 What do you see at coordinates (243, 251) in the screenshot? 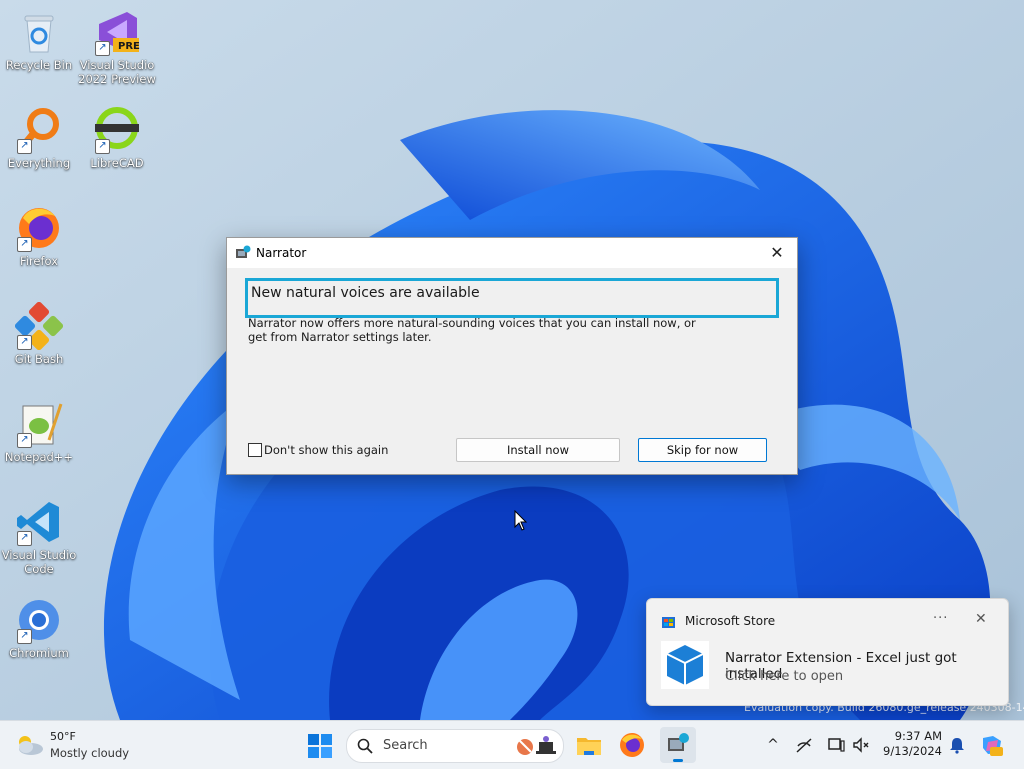
I see `narrator-icon` at bounding box center [243, 251].